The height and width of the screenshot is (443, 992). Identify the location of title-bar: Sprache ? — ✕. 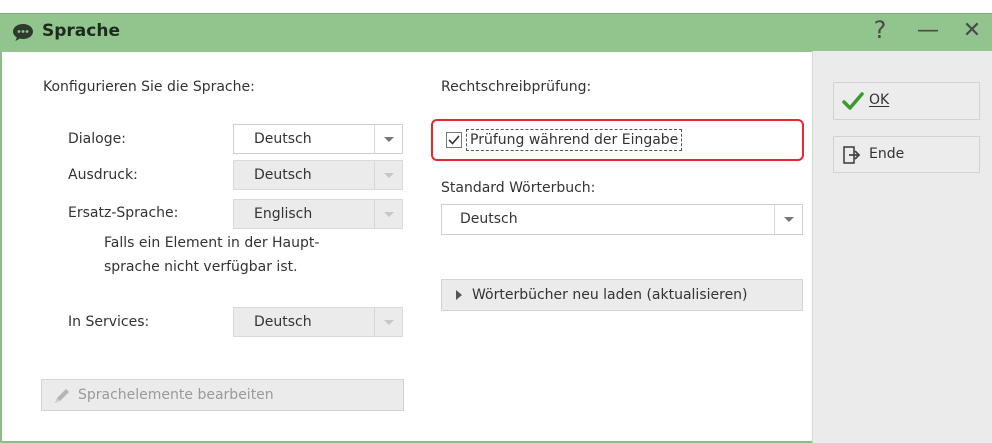
(496, 32).